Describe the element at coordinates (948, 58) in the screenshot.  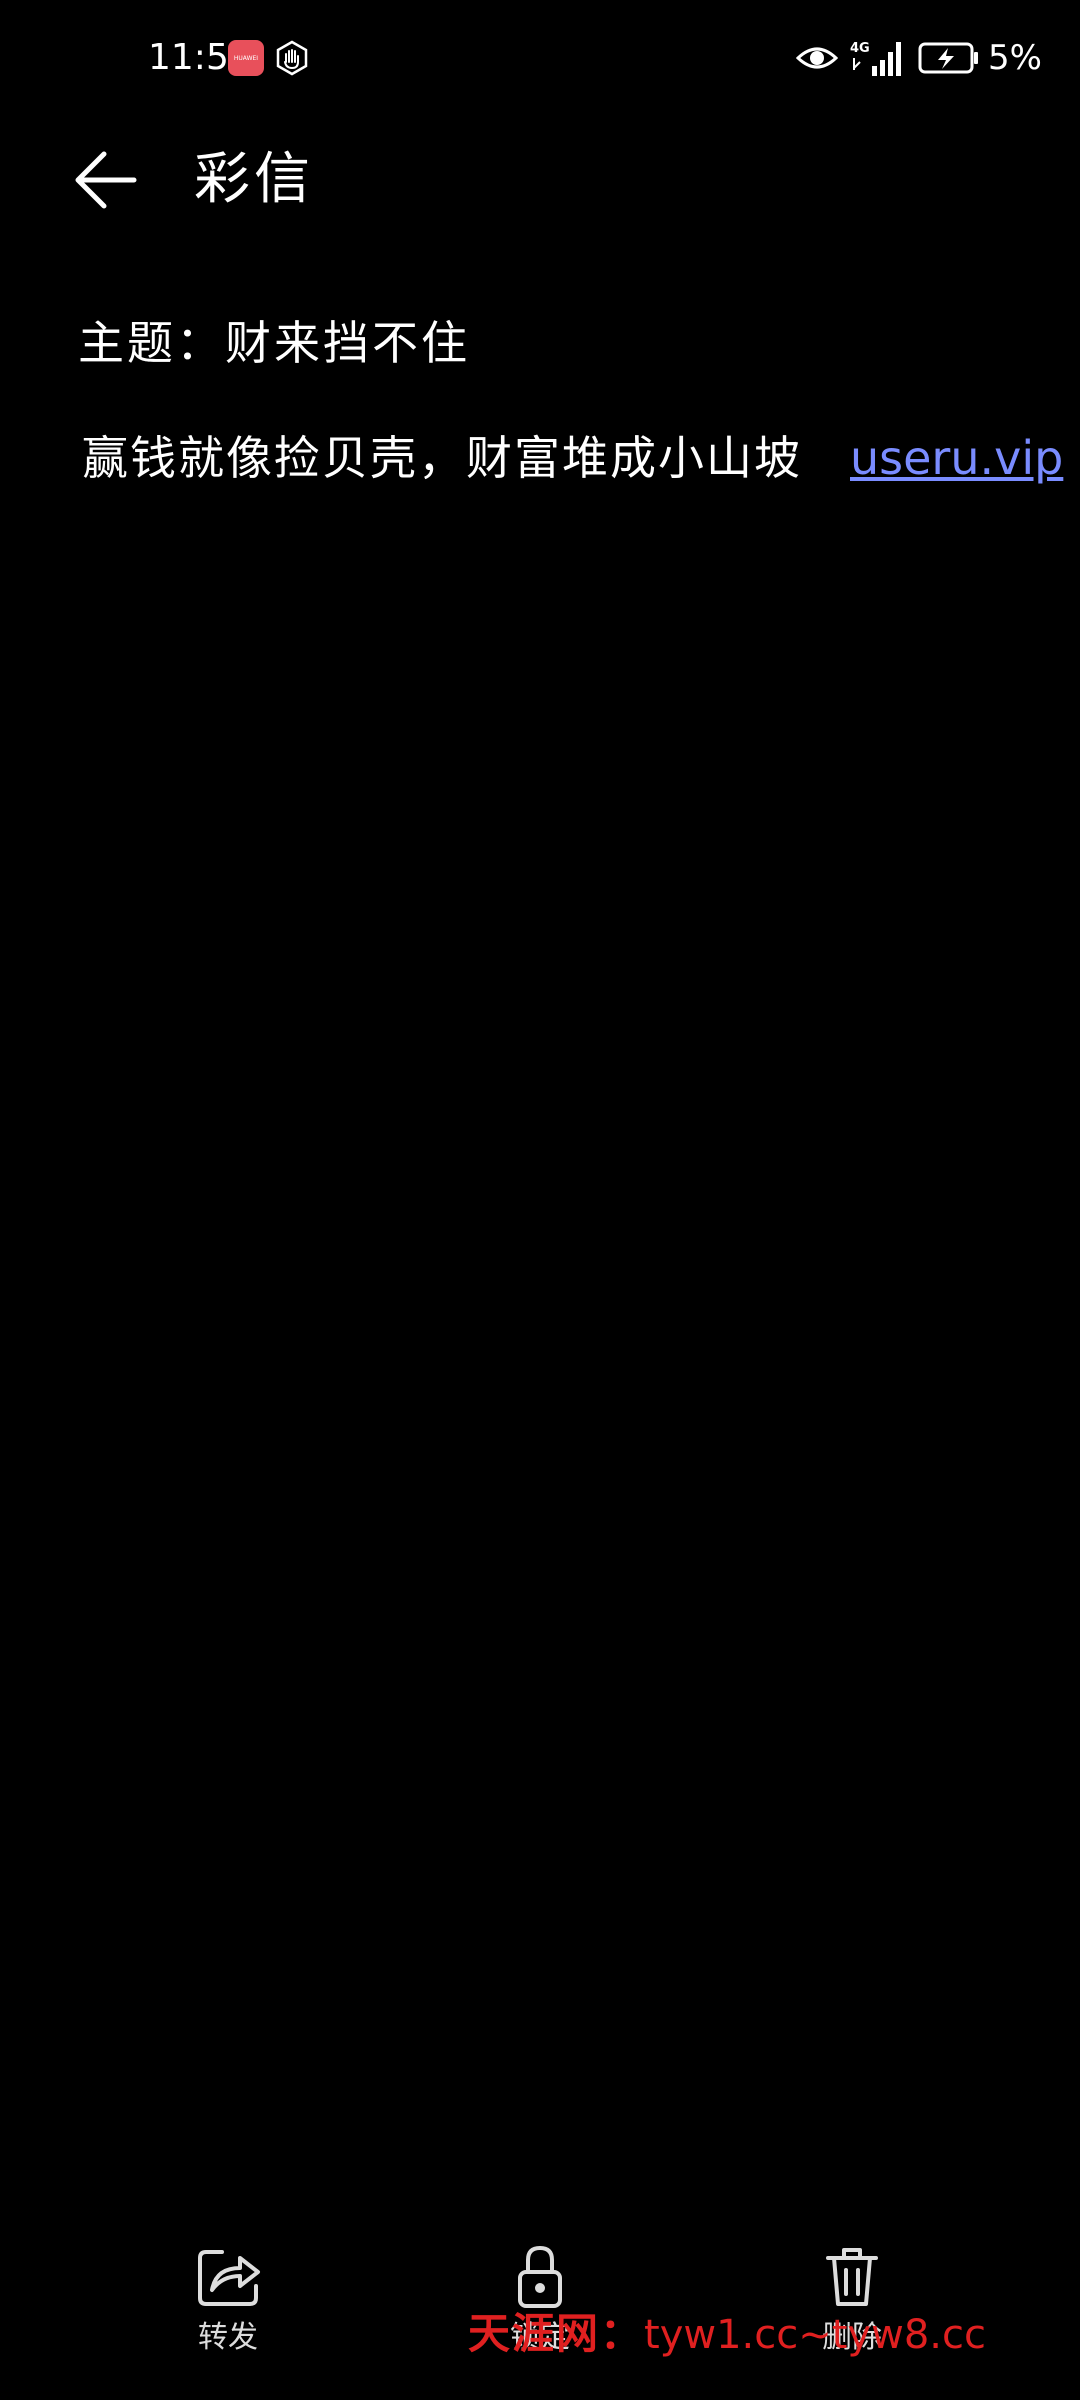
I see `battery-charging-icon` at that location.